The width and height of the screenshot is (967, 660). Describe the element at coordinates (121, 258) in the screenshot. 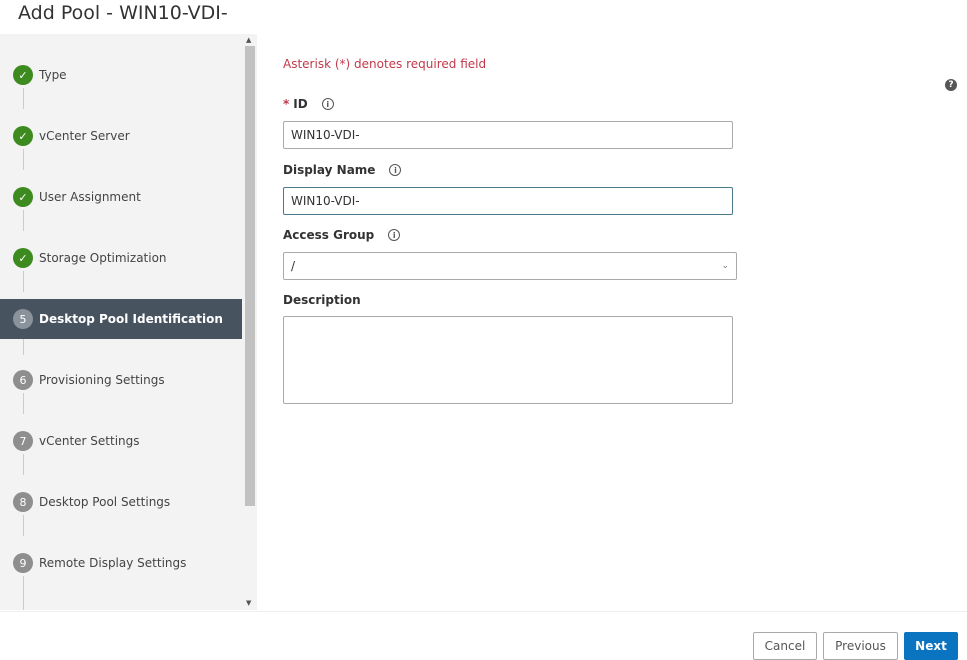

I see `step-storage-optimization: ✓ Storage Optimization` at that location.